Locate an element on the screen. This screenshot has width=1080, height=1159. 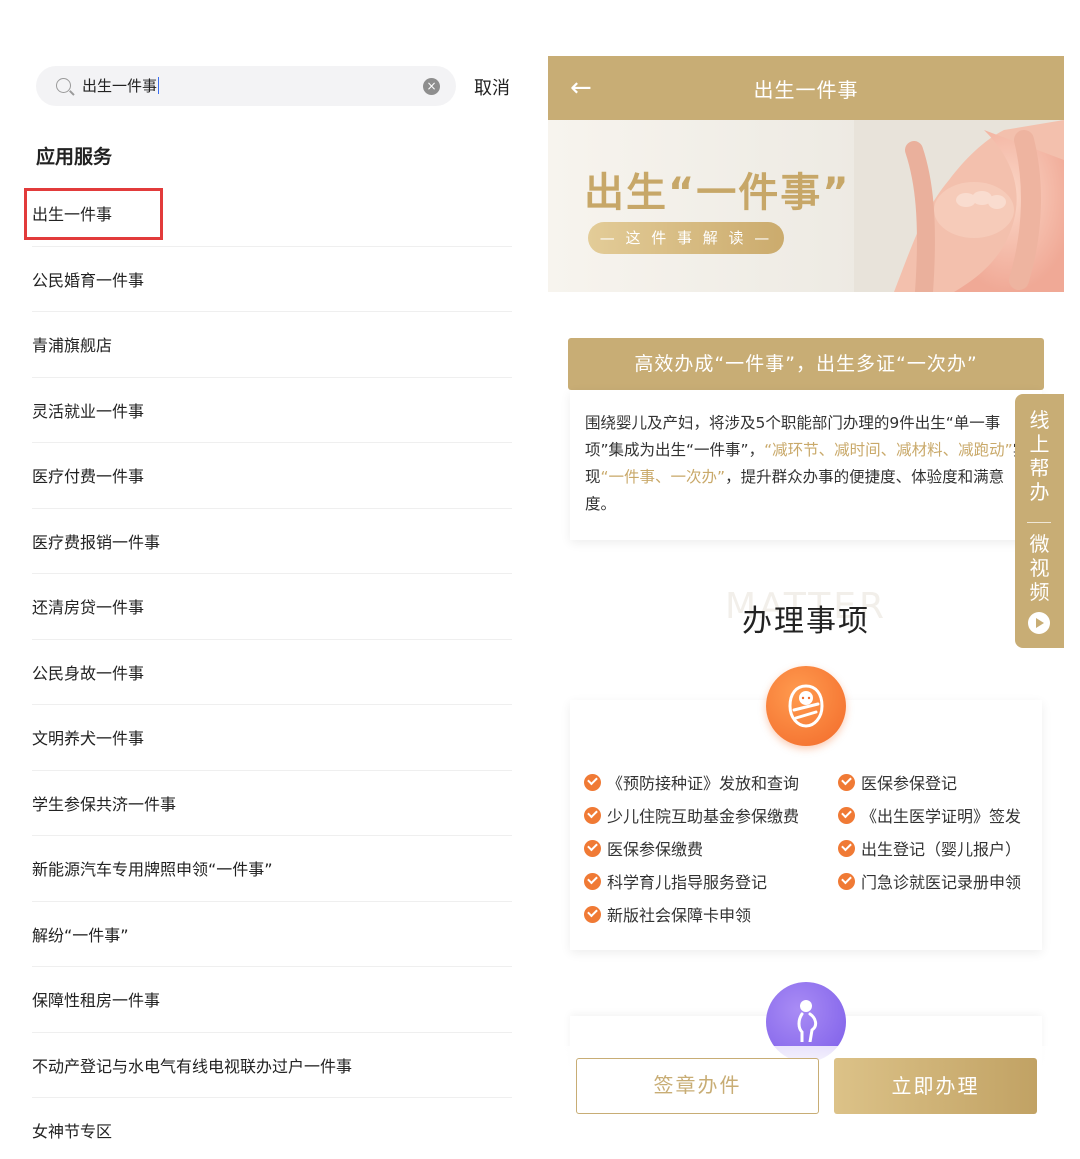
baby-category-badge is located at coordinates (806, 706).